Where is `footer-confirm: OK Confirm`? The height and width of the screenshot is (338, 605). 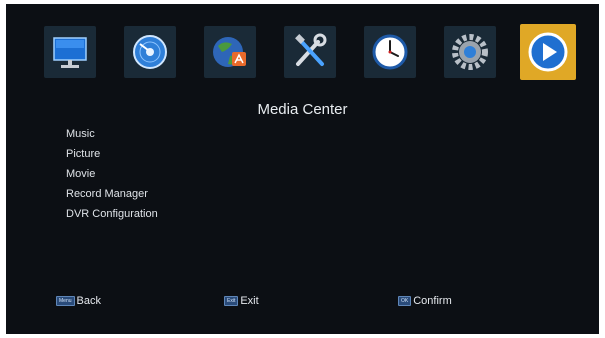 footer-confirm: OK Confirm is located at coordinates (425, 301).